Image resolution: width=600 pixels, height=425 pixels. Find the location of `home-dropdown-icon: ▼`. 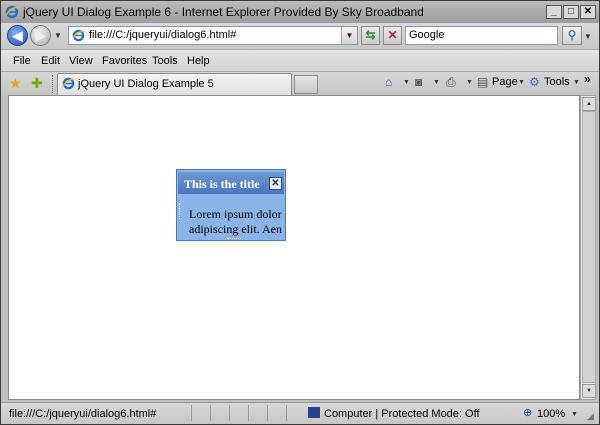

home-dropdown-icon: ▼ is located at coordinates (406, 82).